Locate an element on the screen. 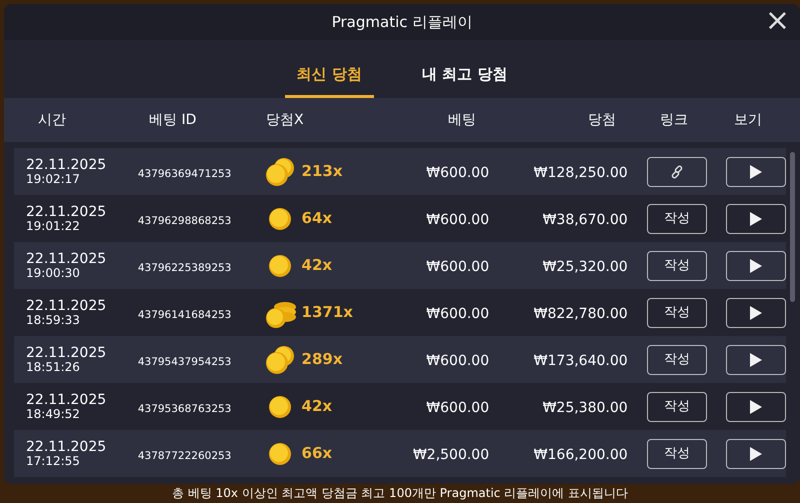 The height and width of the screenshot is (503, 800). multiplier-text: 1371x is located at coordinates (327, 313).